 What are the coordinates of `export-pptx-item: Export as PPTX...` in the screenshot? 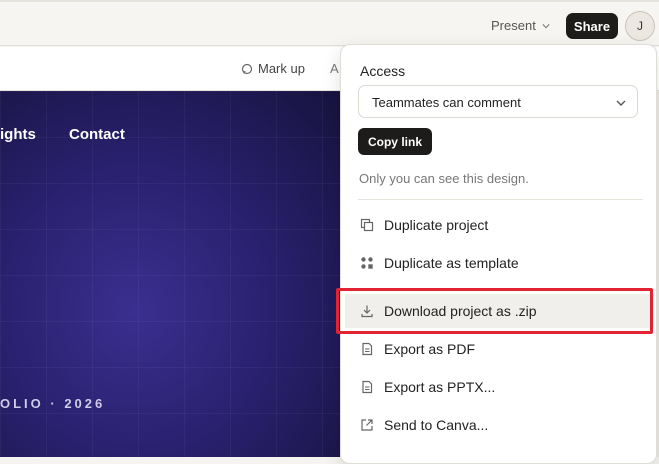 It's located at (499, 387).